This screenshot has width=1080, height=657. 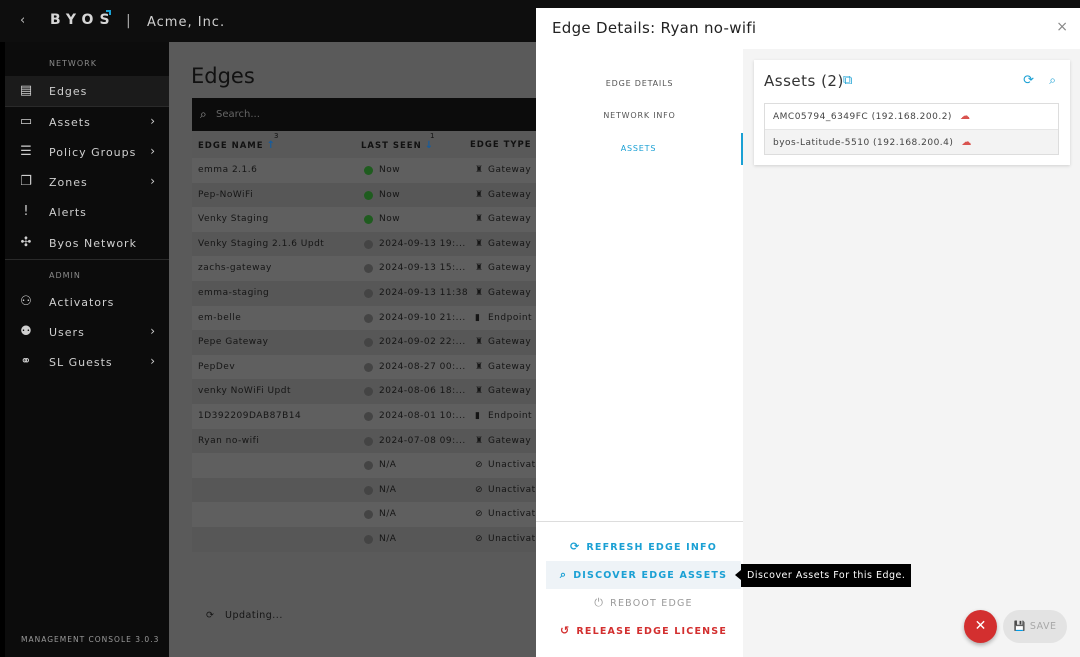 I want to click on sidebar-item-label: Policy Groups, so click(x=93, y=152).